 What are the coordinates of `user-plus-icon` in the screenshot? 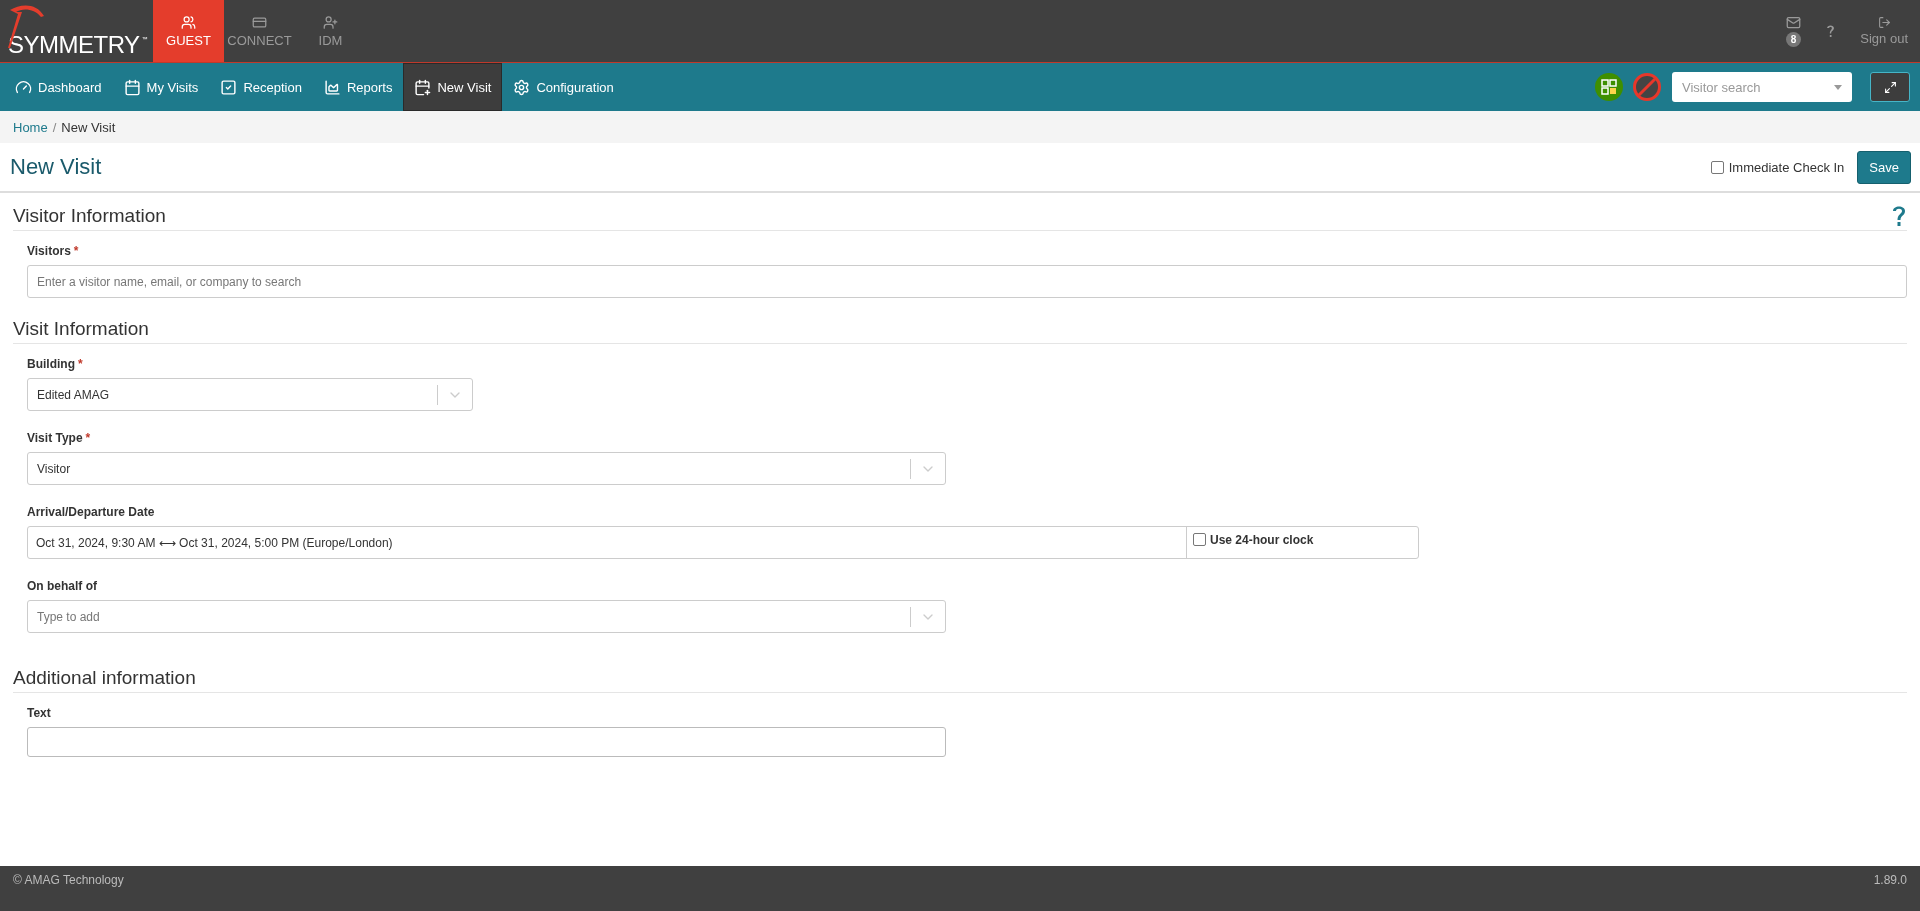 It's located at (330, 22).